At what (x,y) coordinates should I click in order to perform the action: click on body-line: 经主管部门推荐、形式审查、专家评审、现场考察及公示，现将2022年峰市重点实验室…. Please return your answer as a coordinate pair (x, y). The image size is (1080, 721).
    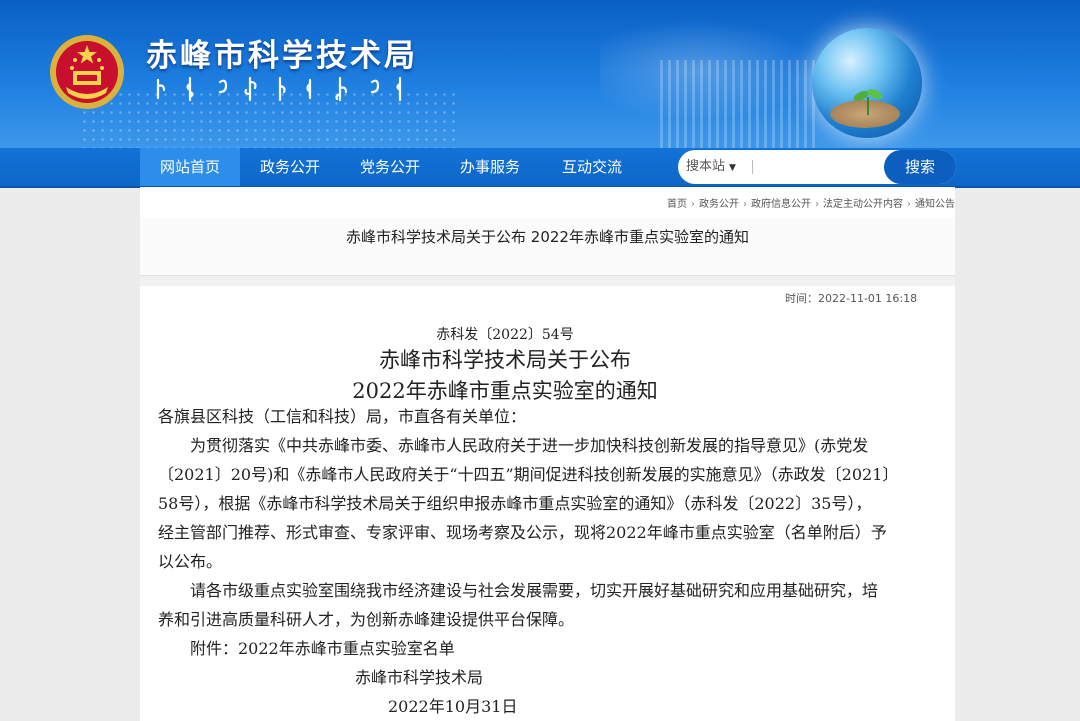
    Looking at the image, I should click on (522, 532).